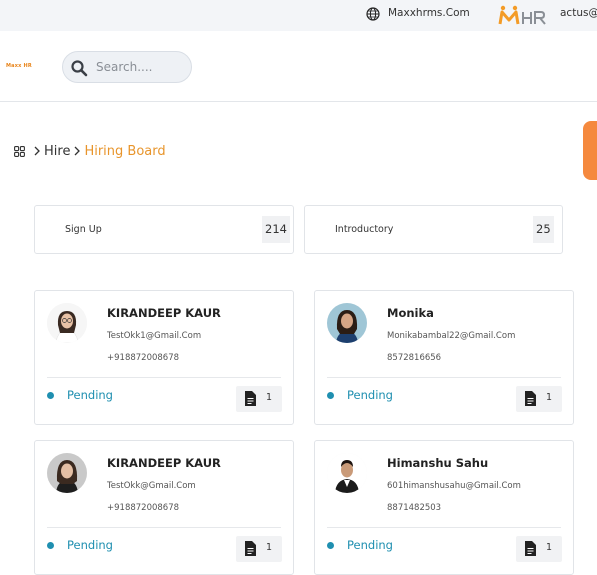 This screenshot has height=575, width=597. Describe the element at coordinates (57, 151) in the screenshot. I see `breadcrumb-hire: Hire` at that location.